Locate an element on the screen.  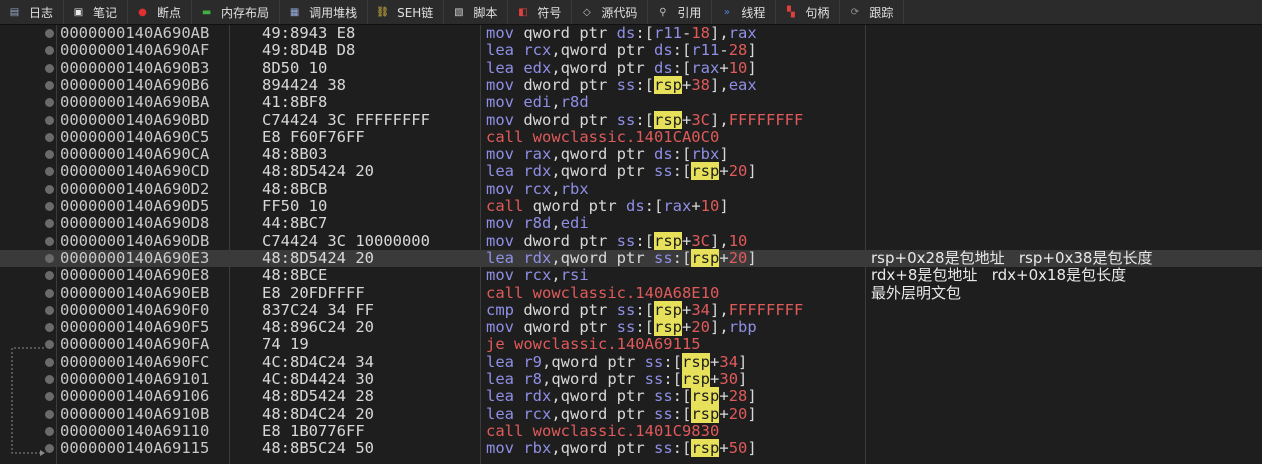
address-cell: 0000000140A690D8 is located at coordinates (135, 223).